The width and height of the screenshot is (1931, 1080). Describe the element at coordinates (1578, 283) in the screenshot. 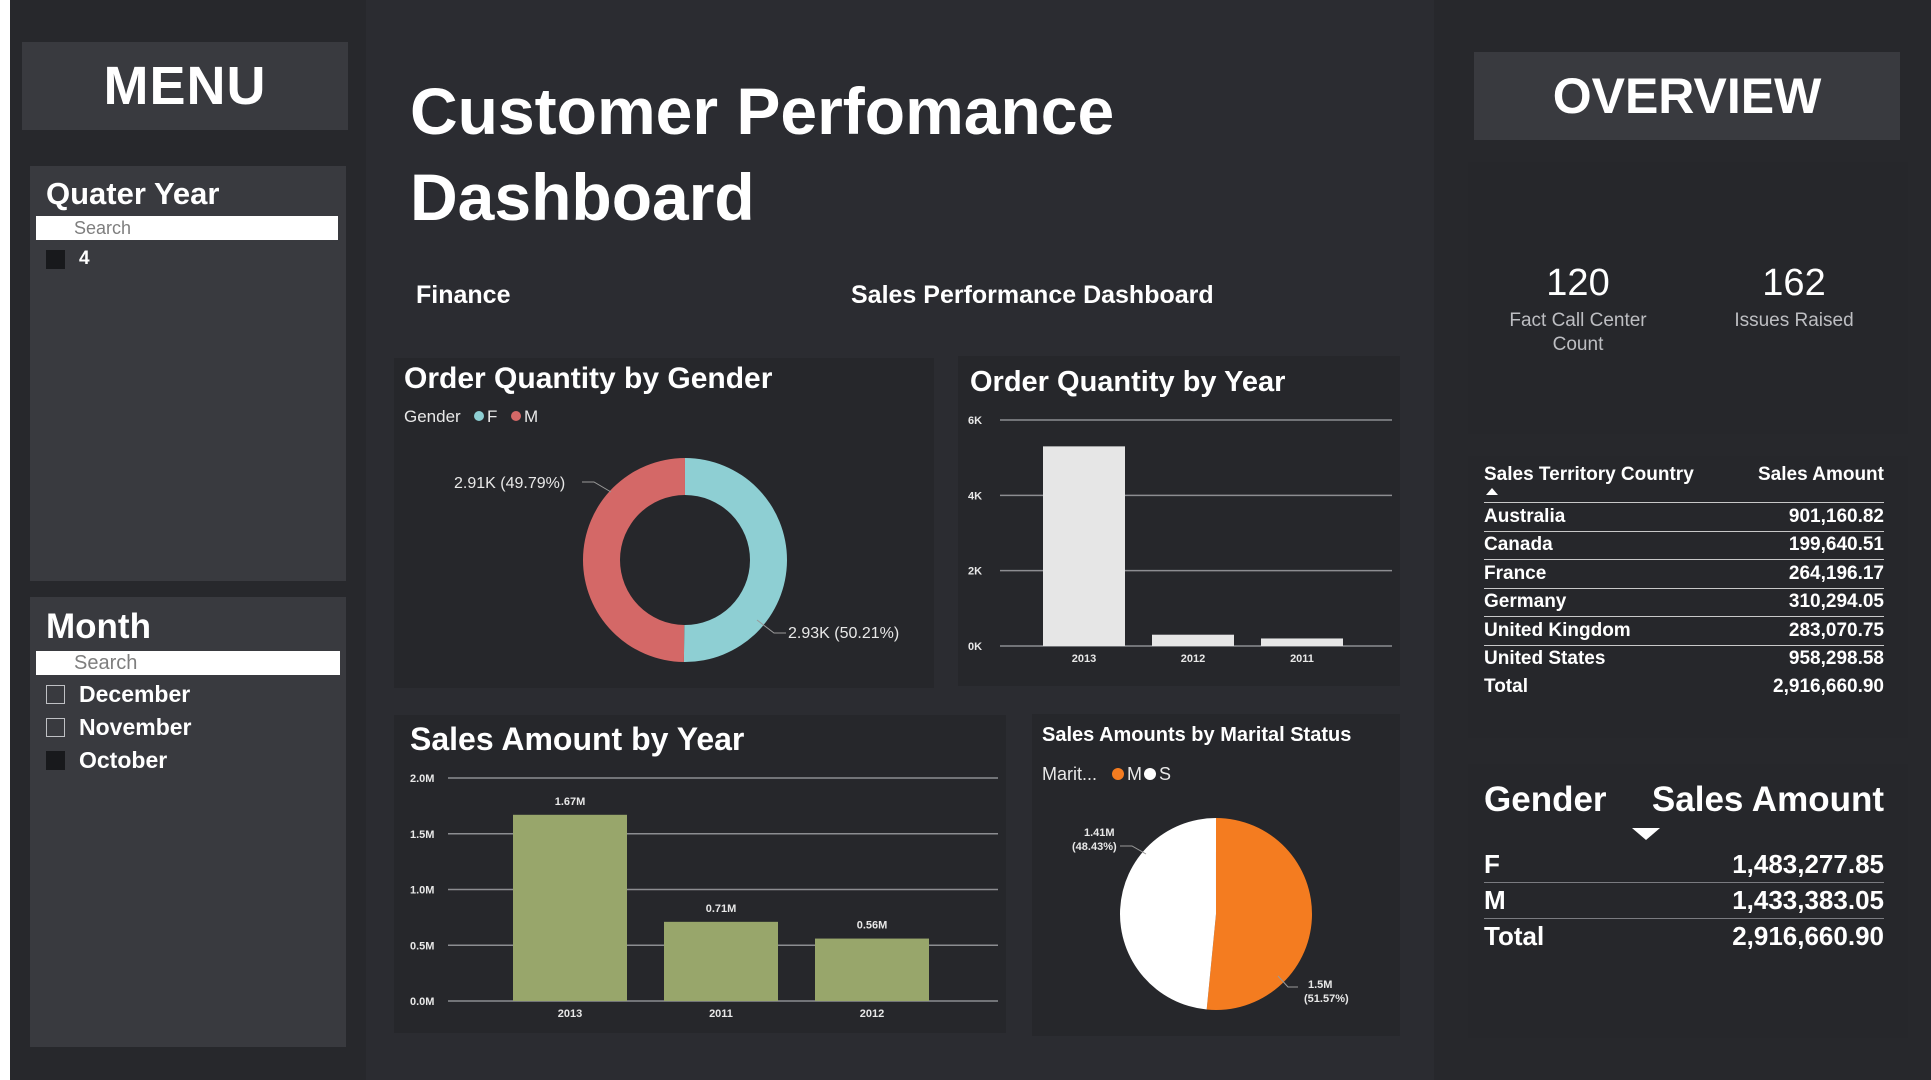

I see `kpi-value: 120` at that location.